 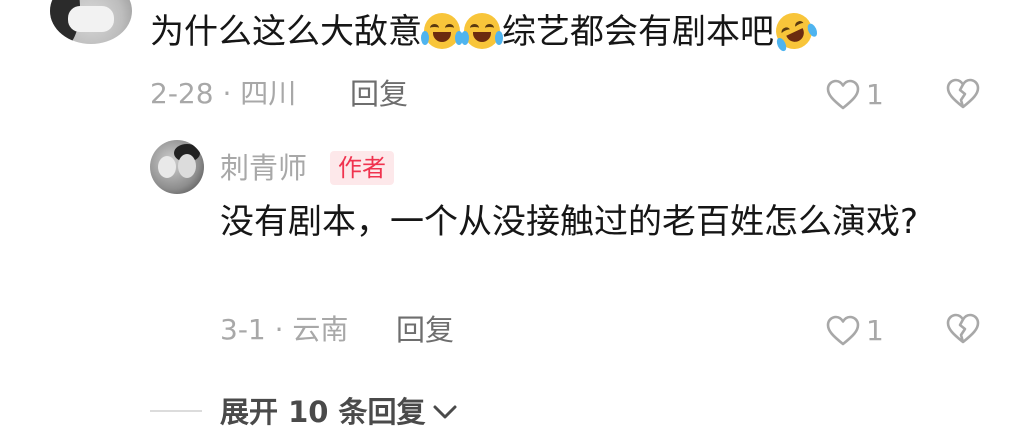 I want to click on author-name: 刺青师, so click(x=263, y=168).